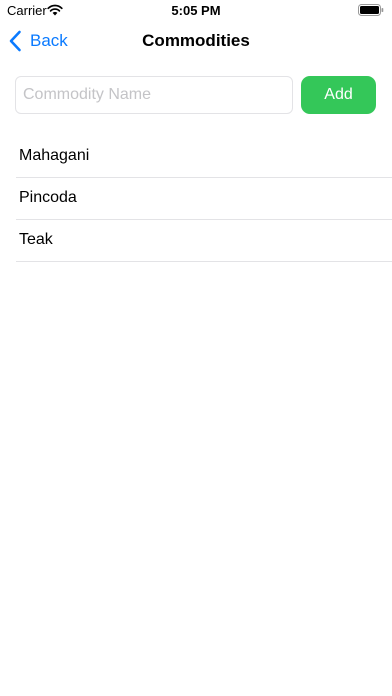 The image size is (392, 696). I want to click on list-item-label: Mahagani, so click(54, 155).